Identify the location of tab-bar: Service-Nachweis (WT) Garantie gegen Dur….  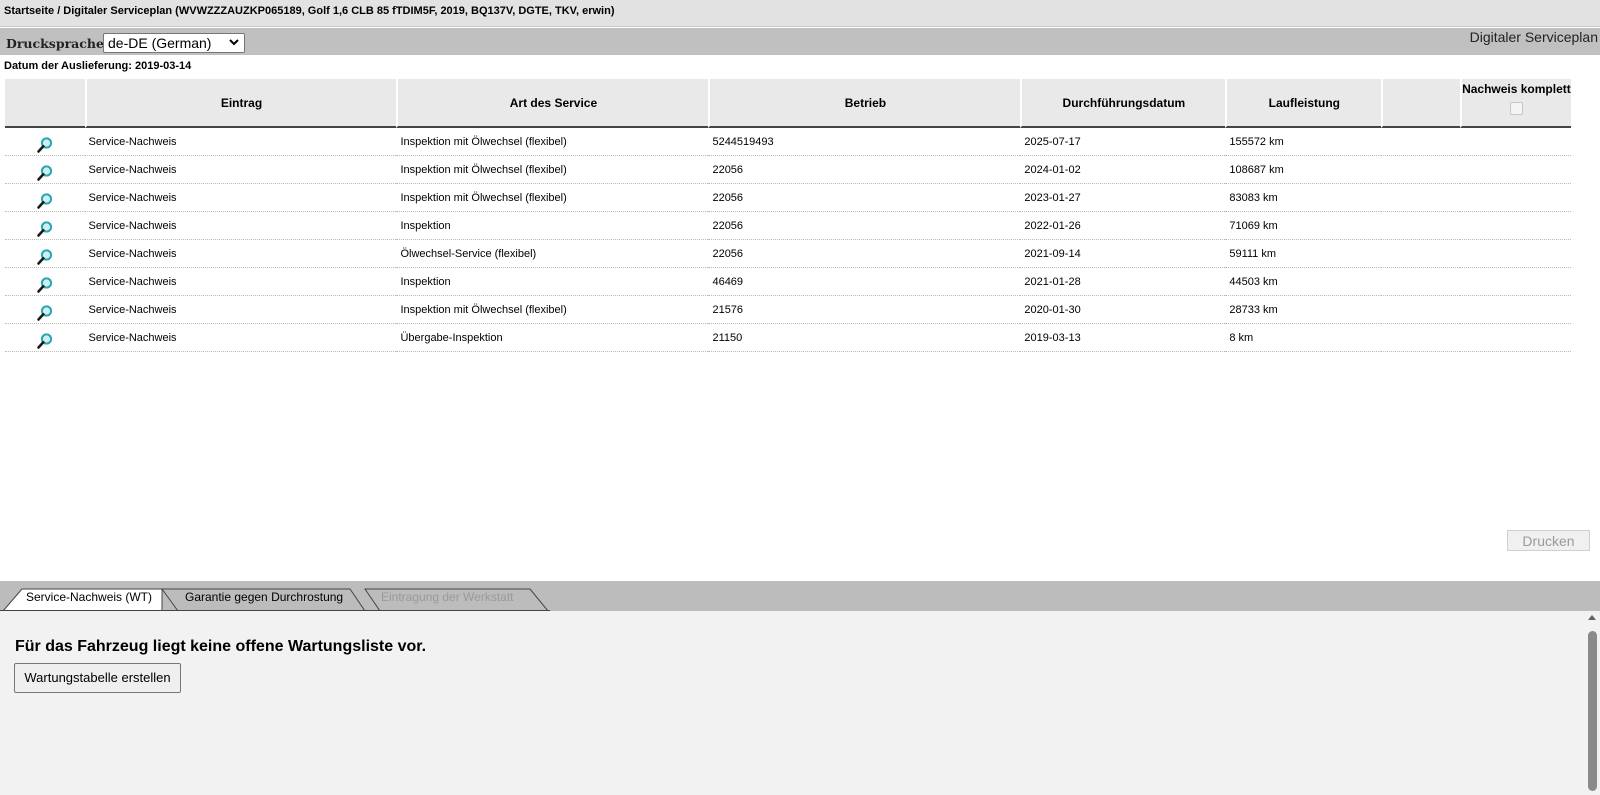
(800, 596).